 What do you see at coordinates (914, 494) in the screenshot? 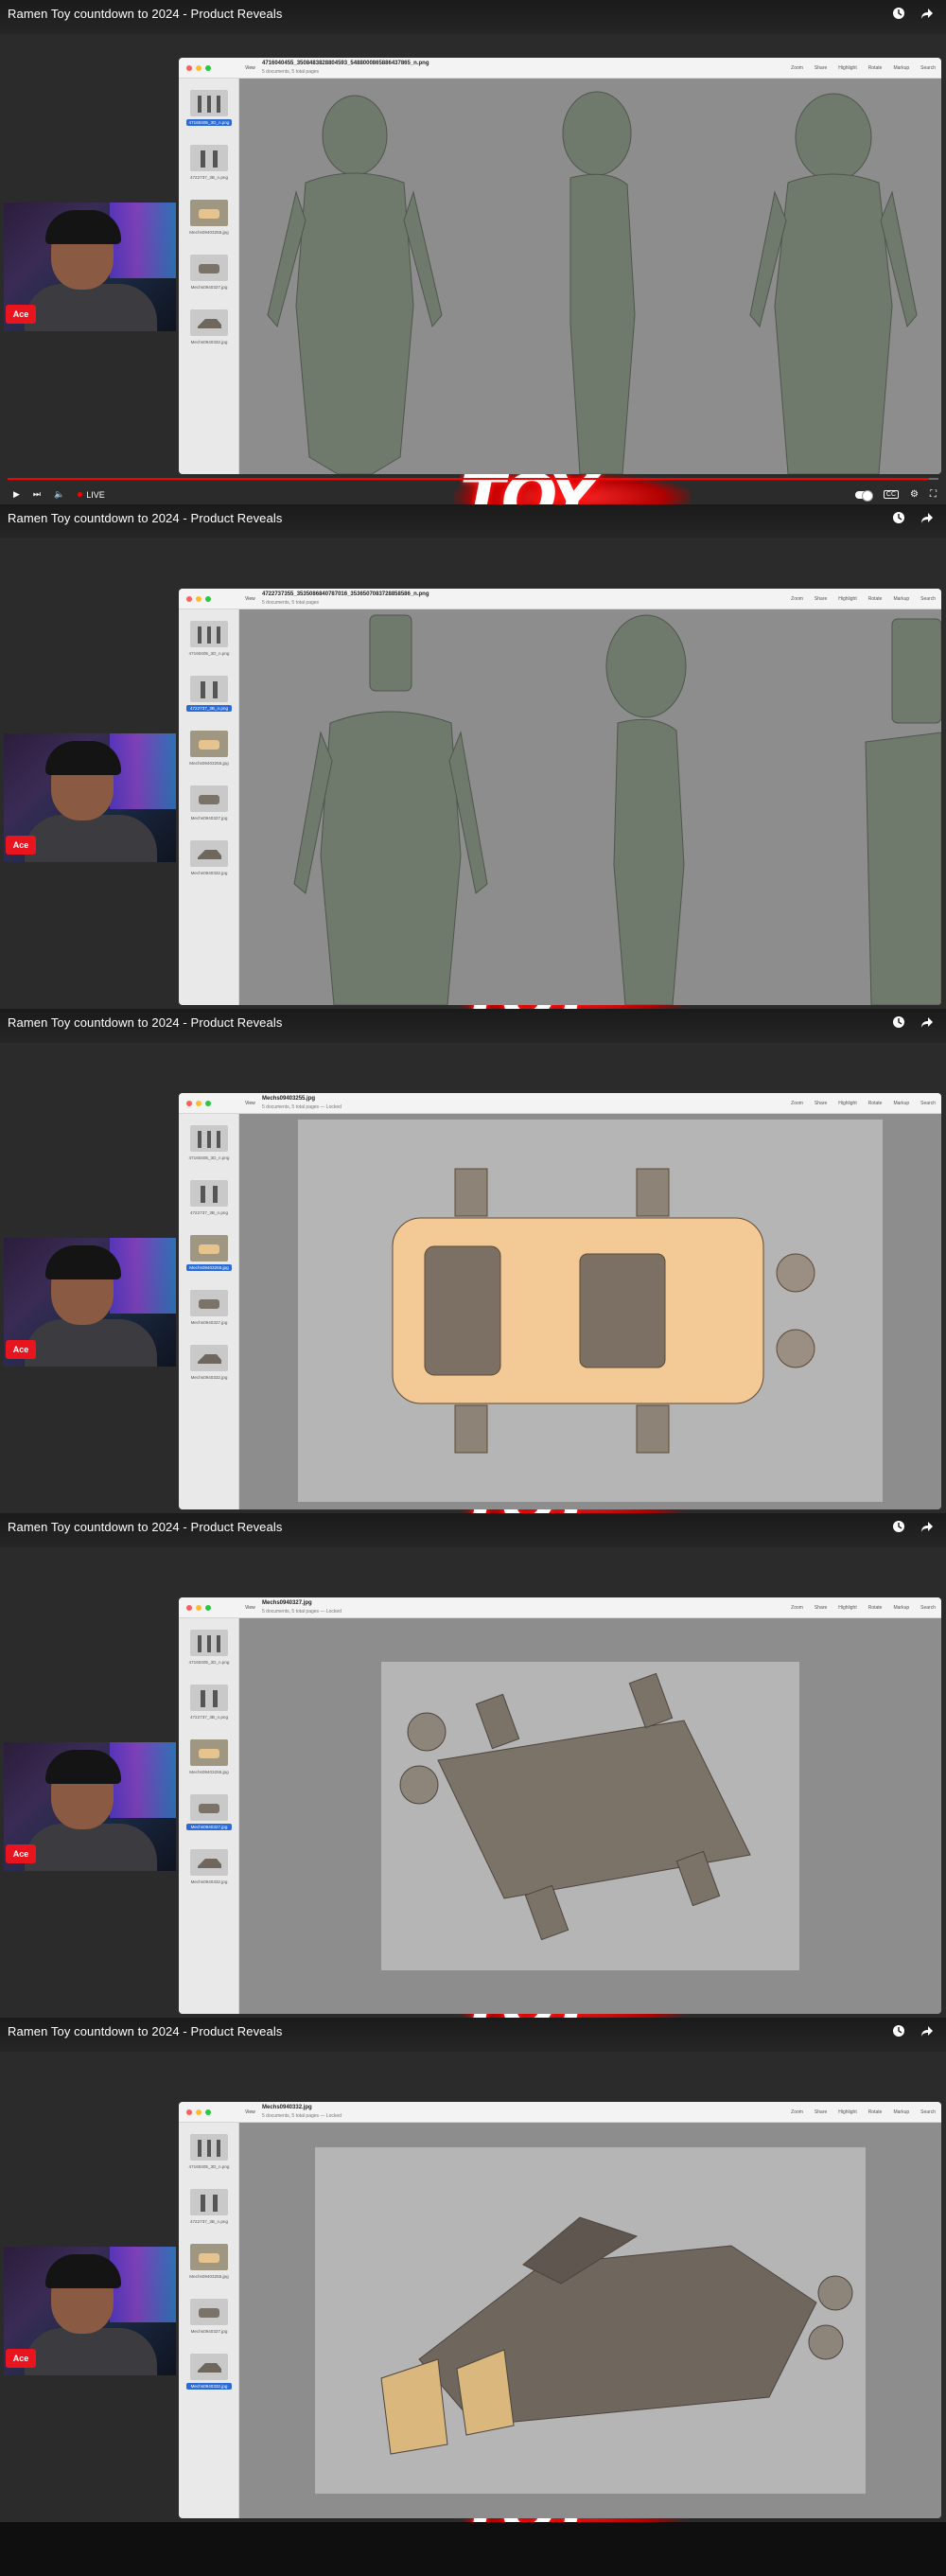
I see `settings-icon: ⚙` at bounding box center [914, 494].